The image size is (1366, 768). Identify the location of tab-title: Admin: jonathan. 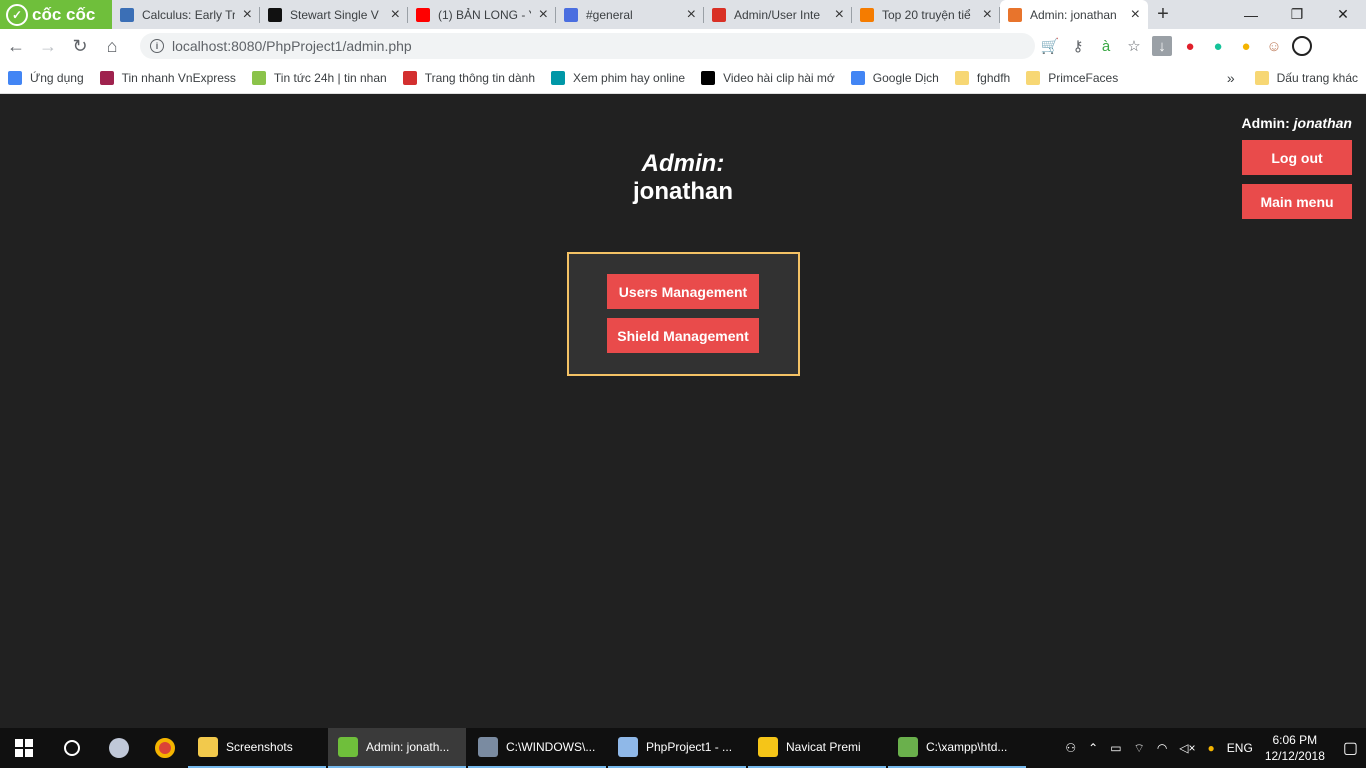
(1073, 14).